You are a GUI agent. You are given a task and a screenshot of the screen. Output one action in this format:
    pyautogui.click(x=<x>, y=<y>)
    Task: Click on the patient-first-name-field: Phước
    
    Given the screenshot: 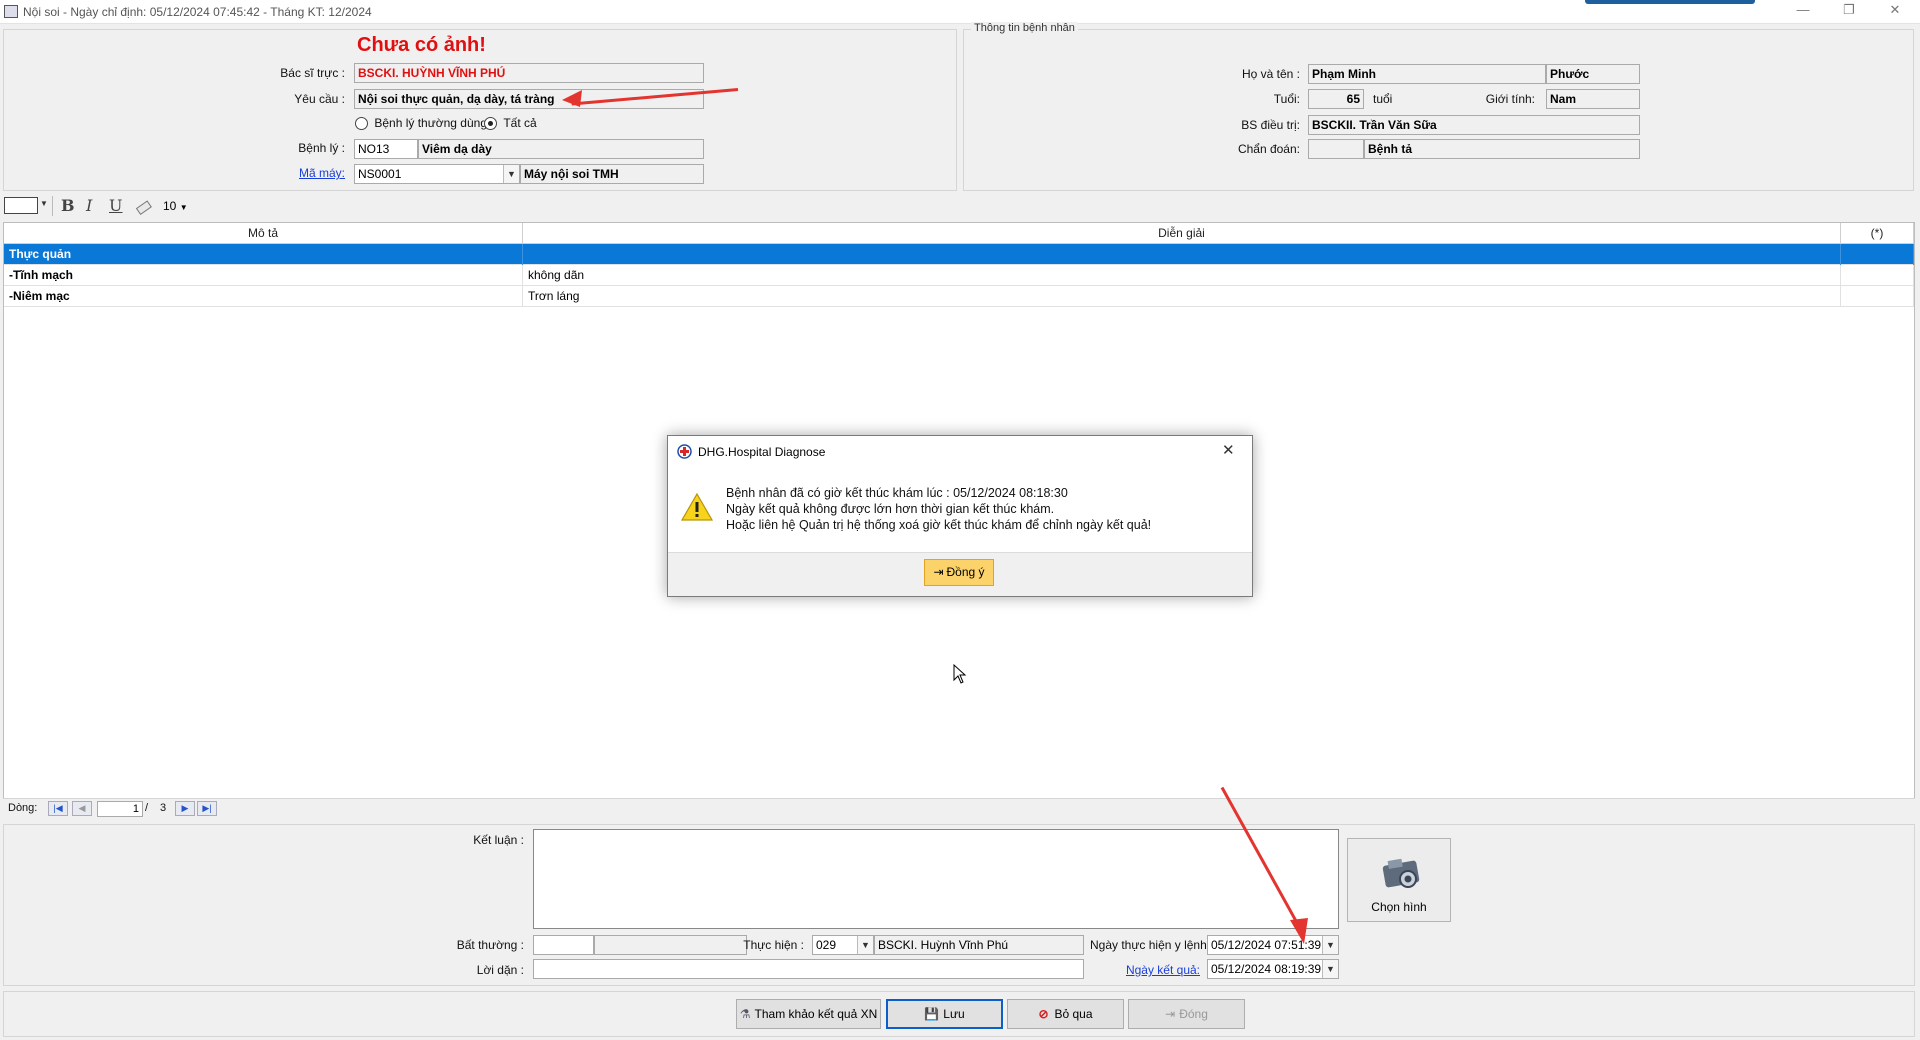 What is the action you would take?
    pyautogui.click(x=1593, y=74)
    